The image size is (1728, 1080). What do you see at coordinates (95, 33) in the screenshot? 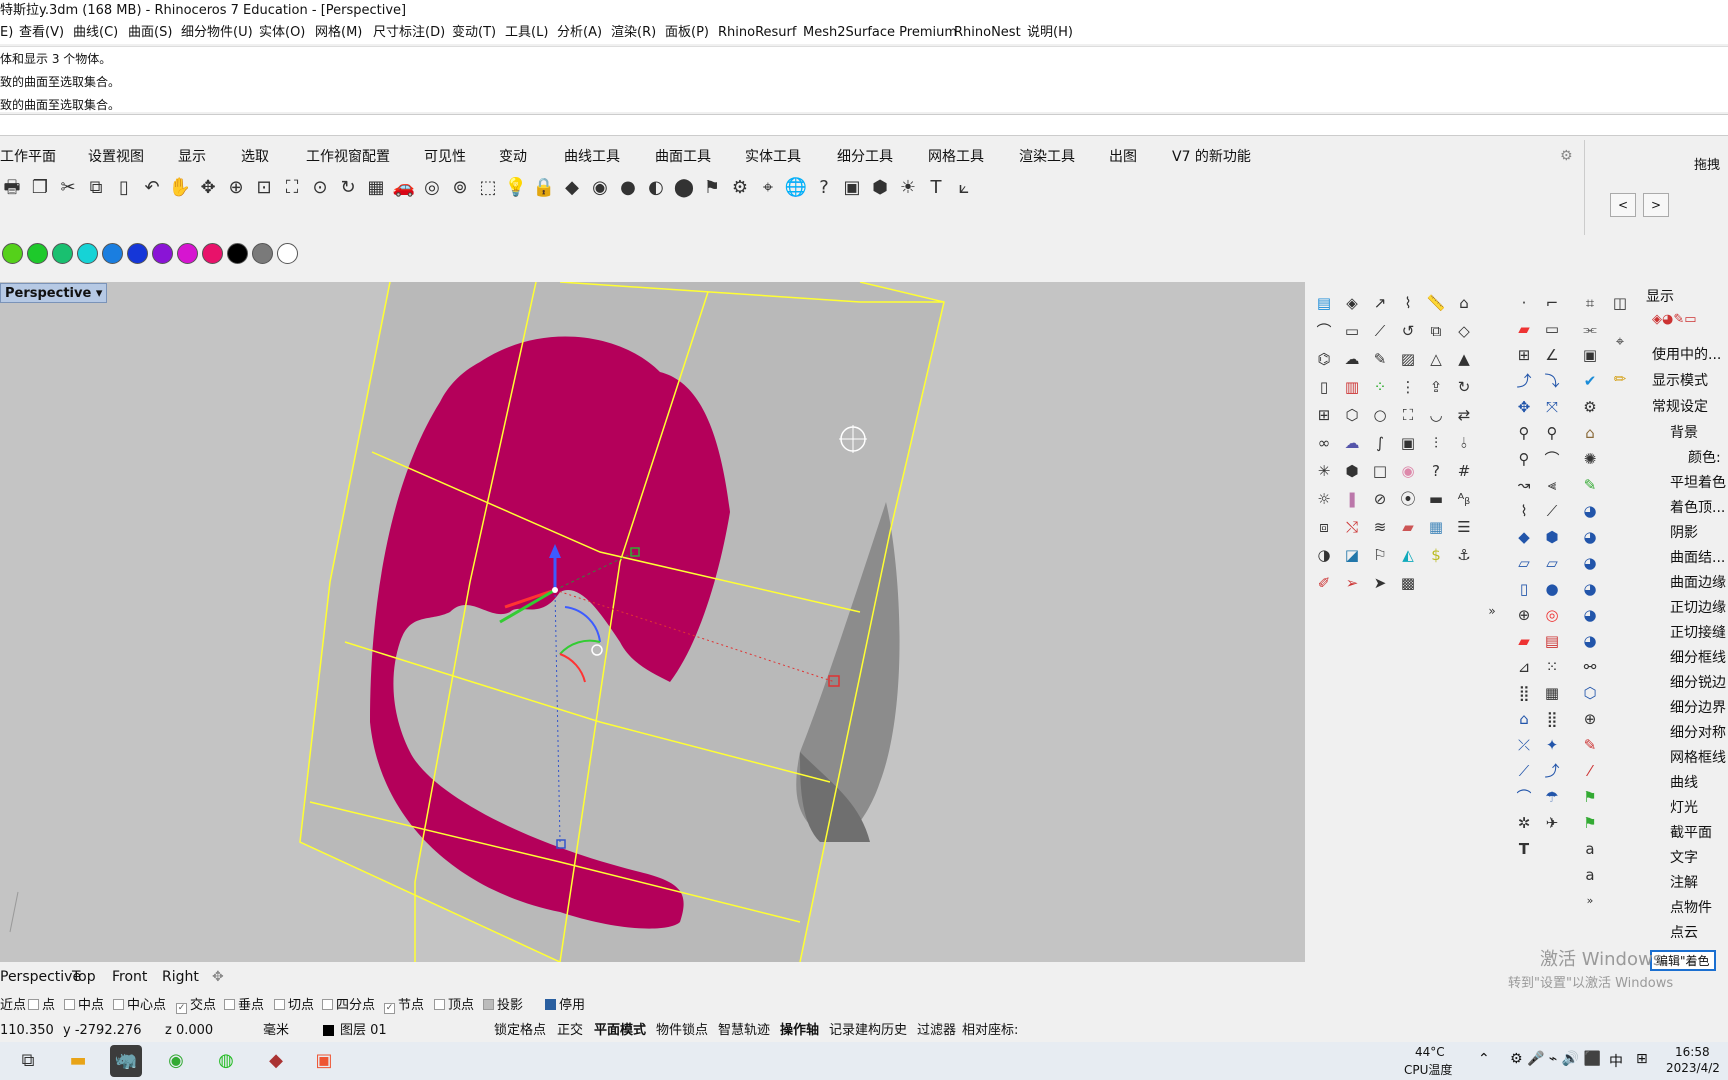
I see `menu-curve: 曲线(C)` at bounding box center [95, 33].